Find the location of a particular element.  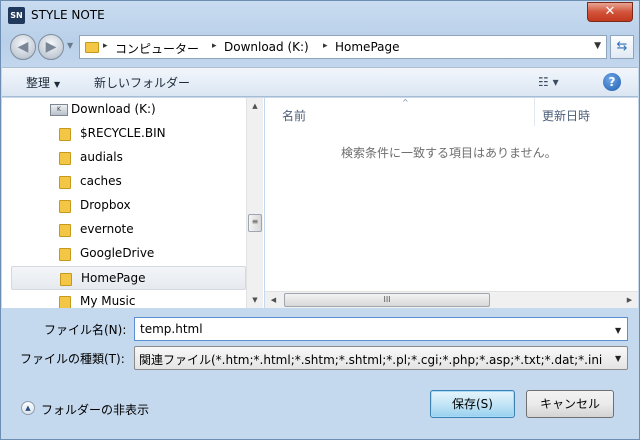

tree-item-dropbox: Dropbox is located at coordinates (128, 206).